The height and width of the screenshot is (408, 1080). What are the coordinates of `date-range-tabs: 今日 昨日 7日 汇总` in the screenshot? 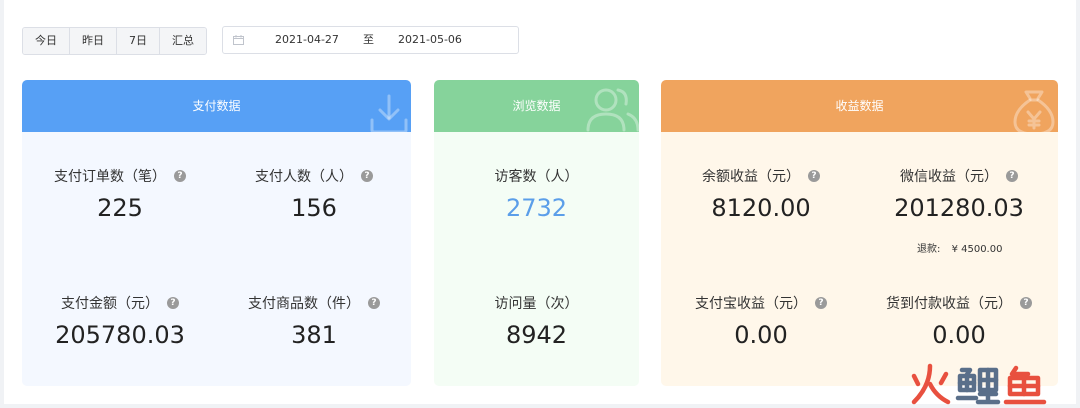 It's located at (114, 41).